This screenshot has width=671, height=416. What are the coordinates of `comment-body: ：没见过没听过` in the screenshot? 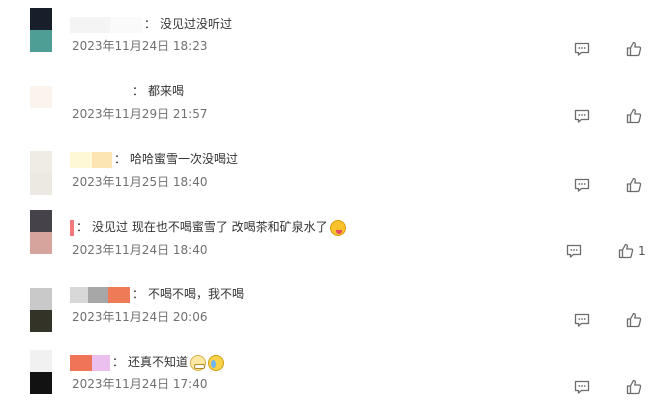 It's located at (151, 24).